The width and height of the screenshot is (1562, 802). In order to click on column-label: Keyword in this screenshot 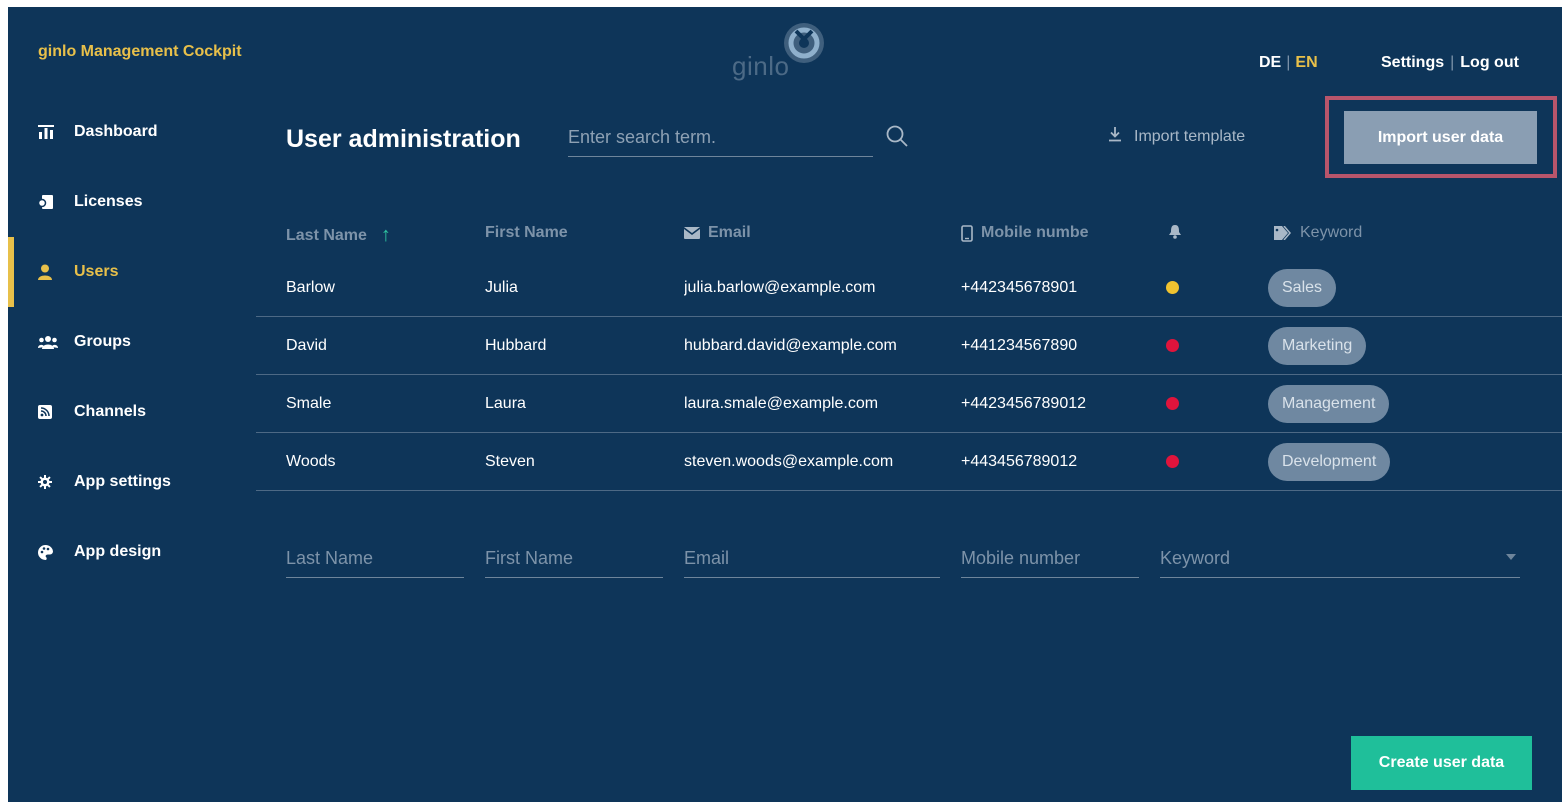, I will do `click(1331, 232)`.